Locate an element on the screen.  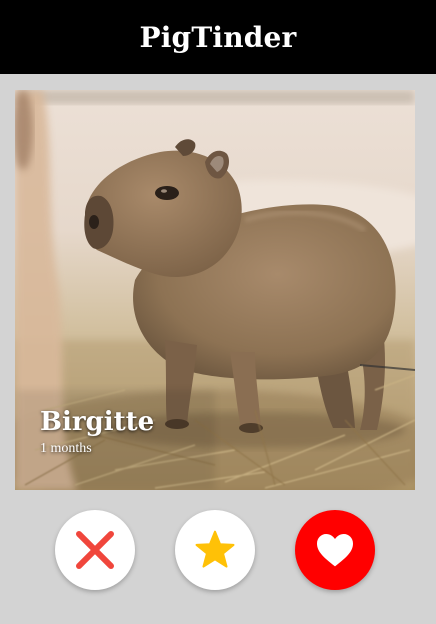
close-icon is located at coordinates (95, 550).